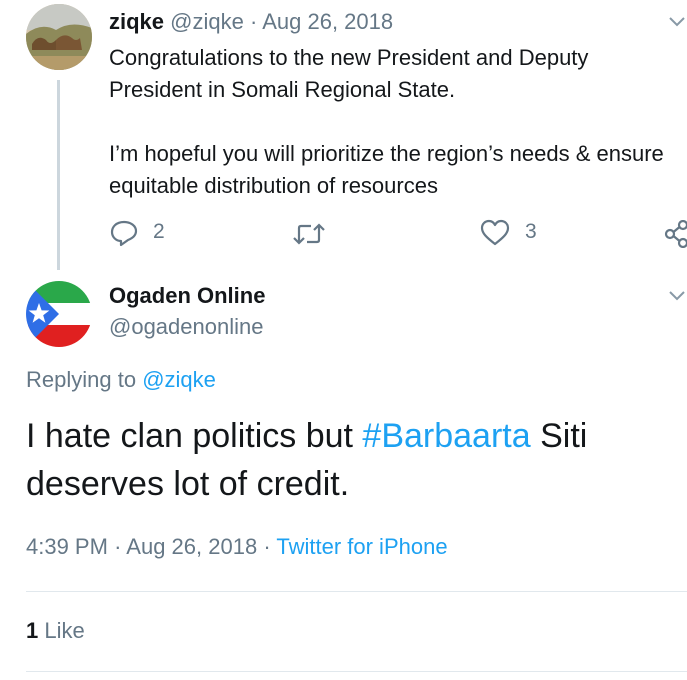 Image resolution: width=687 pixels, height=680 pixels. I want to click on hashtag-link: #Barbaarta, so click(446, 436).